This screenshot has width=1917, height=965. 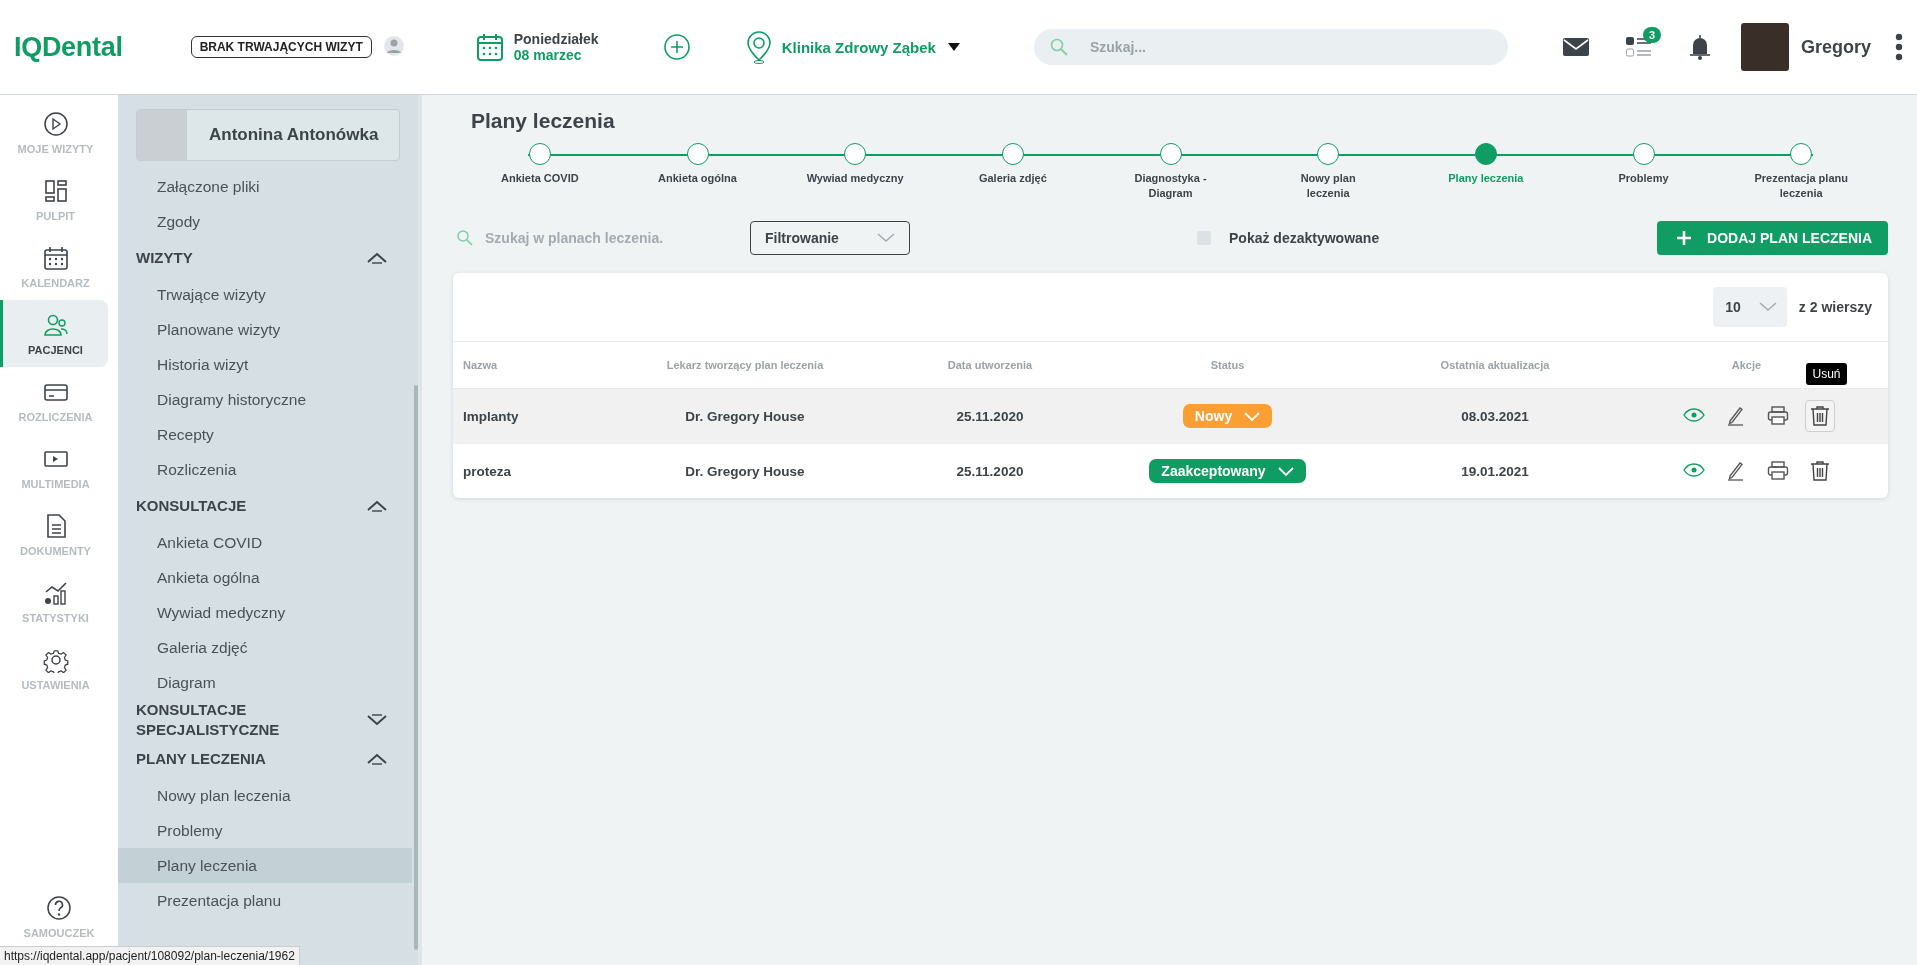 What do you see at coordinates (1227, 471) in the screenshot?
I see `status-dropdown: Zaakceptowany` at bounding box center [1227, 471].